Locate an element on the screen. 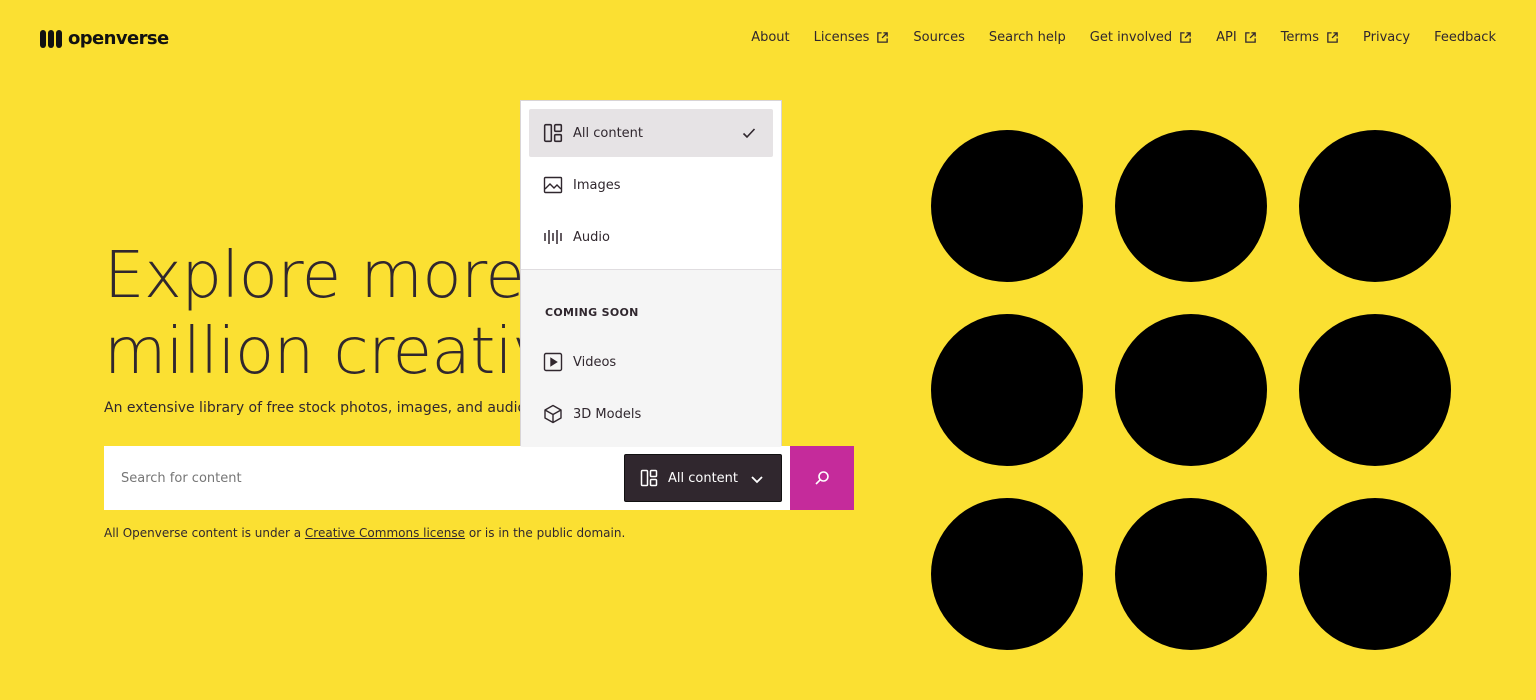 This screenshot has width=1536, height=700. dropdown-item-3d-models: 3D Models is located at coordinates (651, 414).